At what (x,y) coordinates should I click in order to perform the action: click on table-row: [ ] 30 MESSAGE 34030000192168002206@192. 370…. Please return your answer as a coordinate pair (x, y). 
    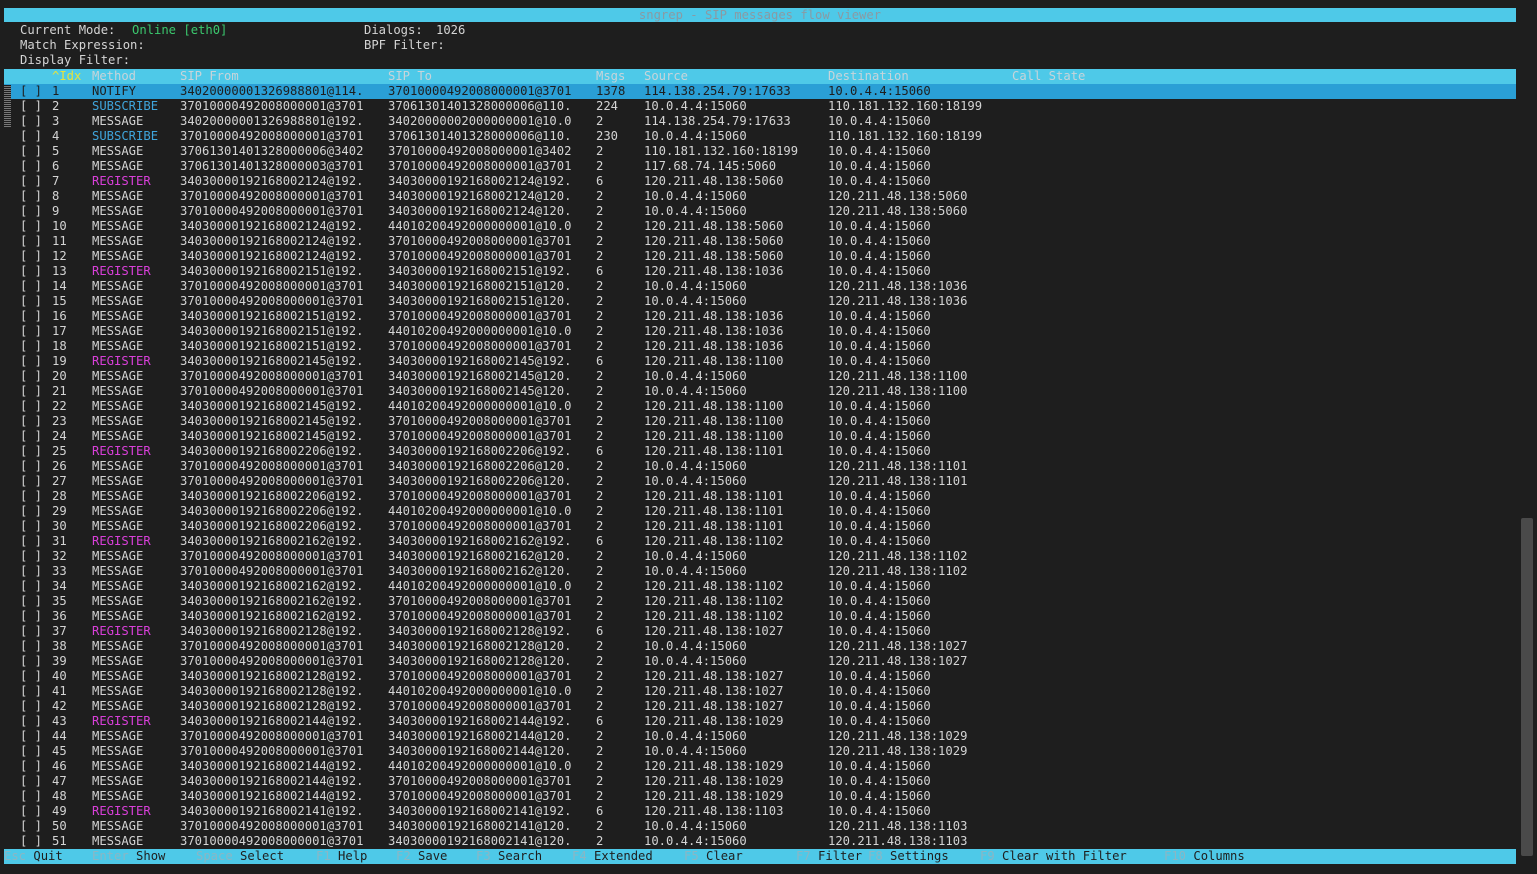
    Looking at the image, I should click on (760, 526).